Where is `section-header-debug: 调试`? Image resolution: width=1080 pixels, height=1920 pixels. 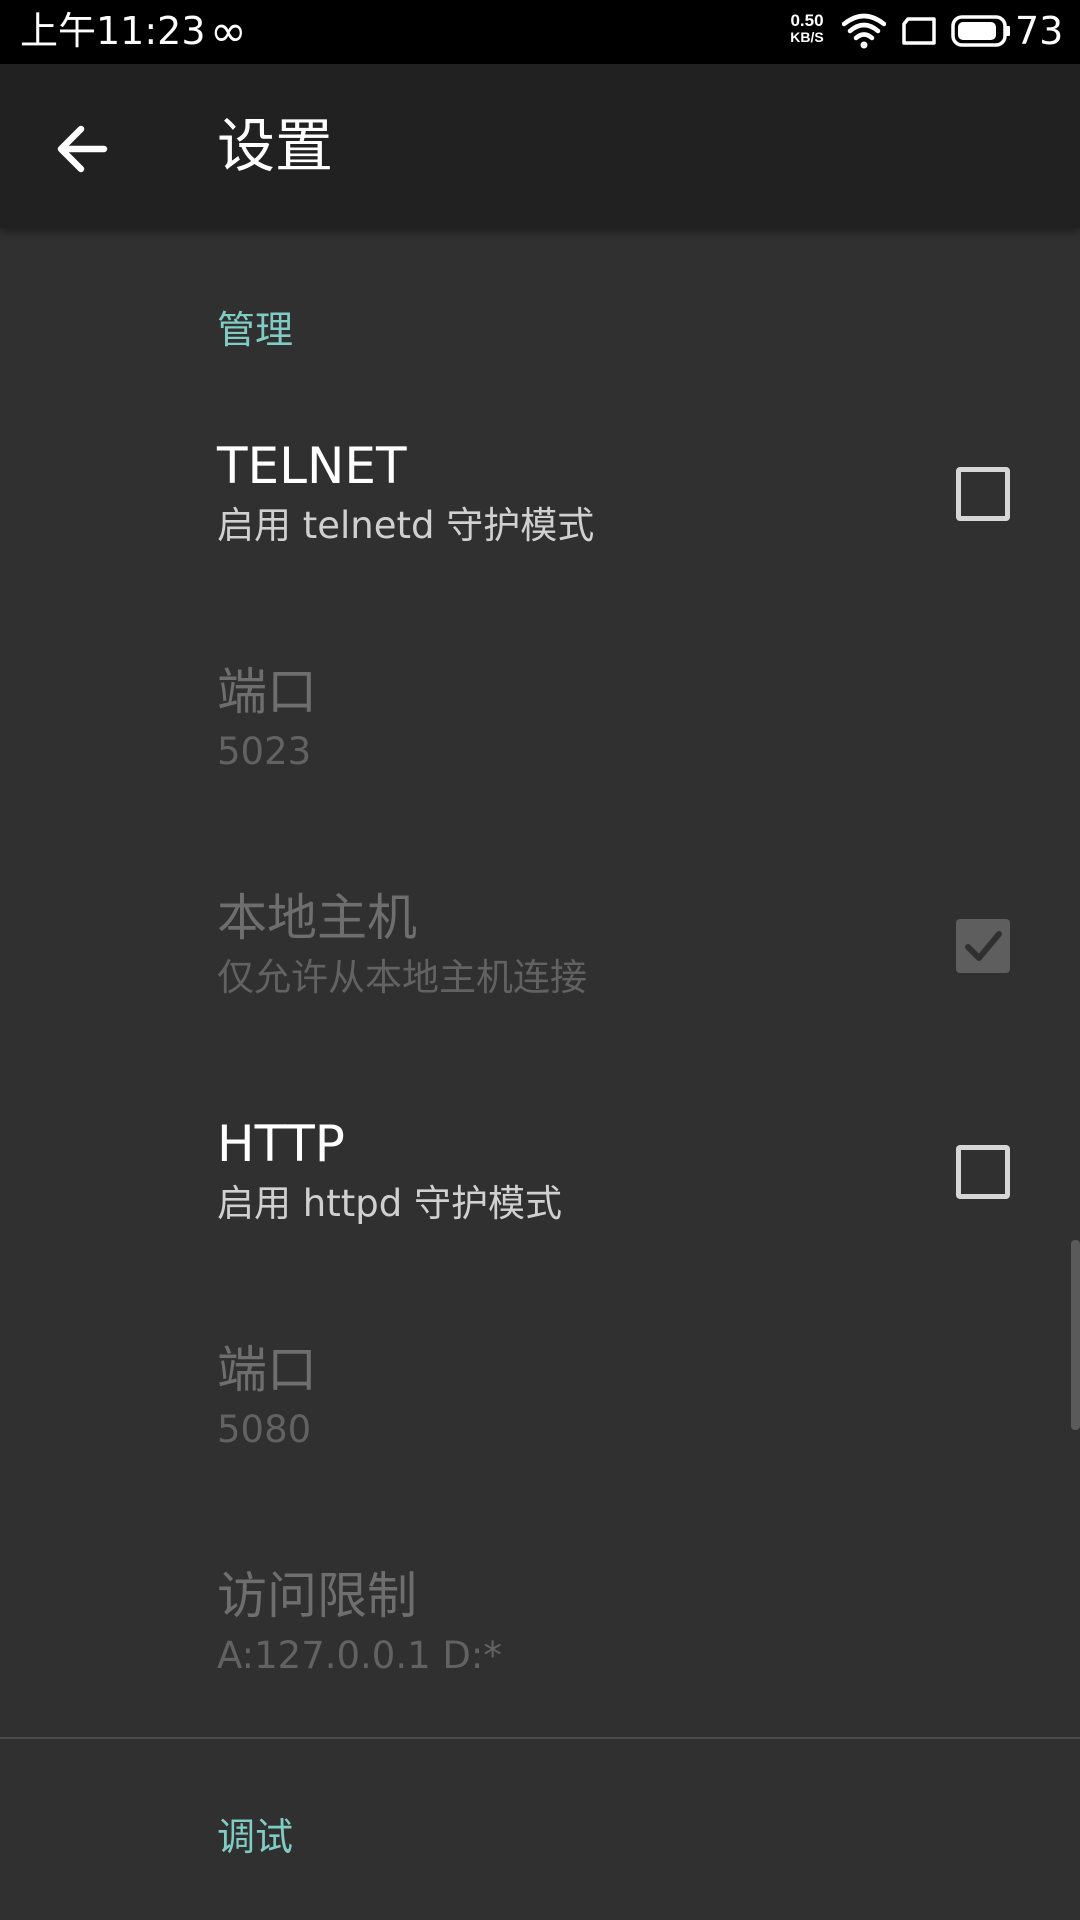 section-header-debug: 调试 is located at coordinates (255, 1837).